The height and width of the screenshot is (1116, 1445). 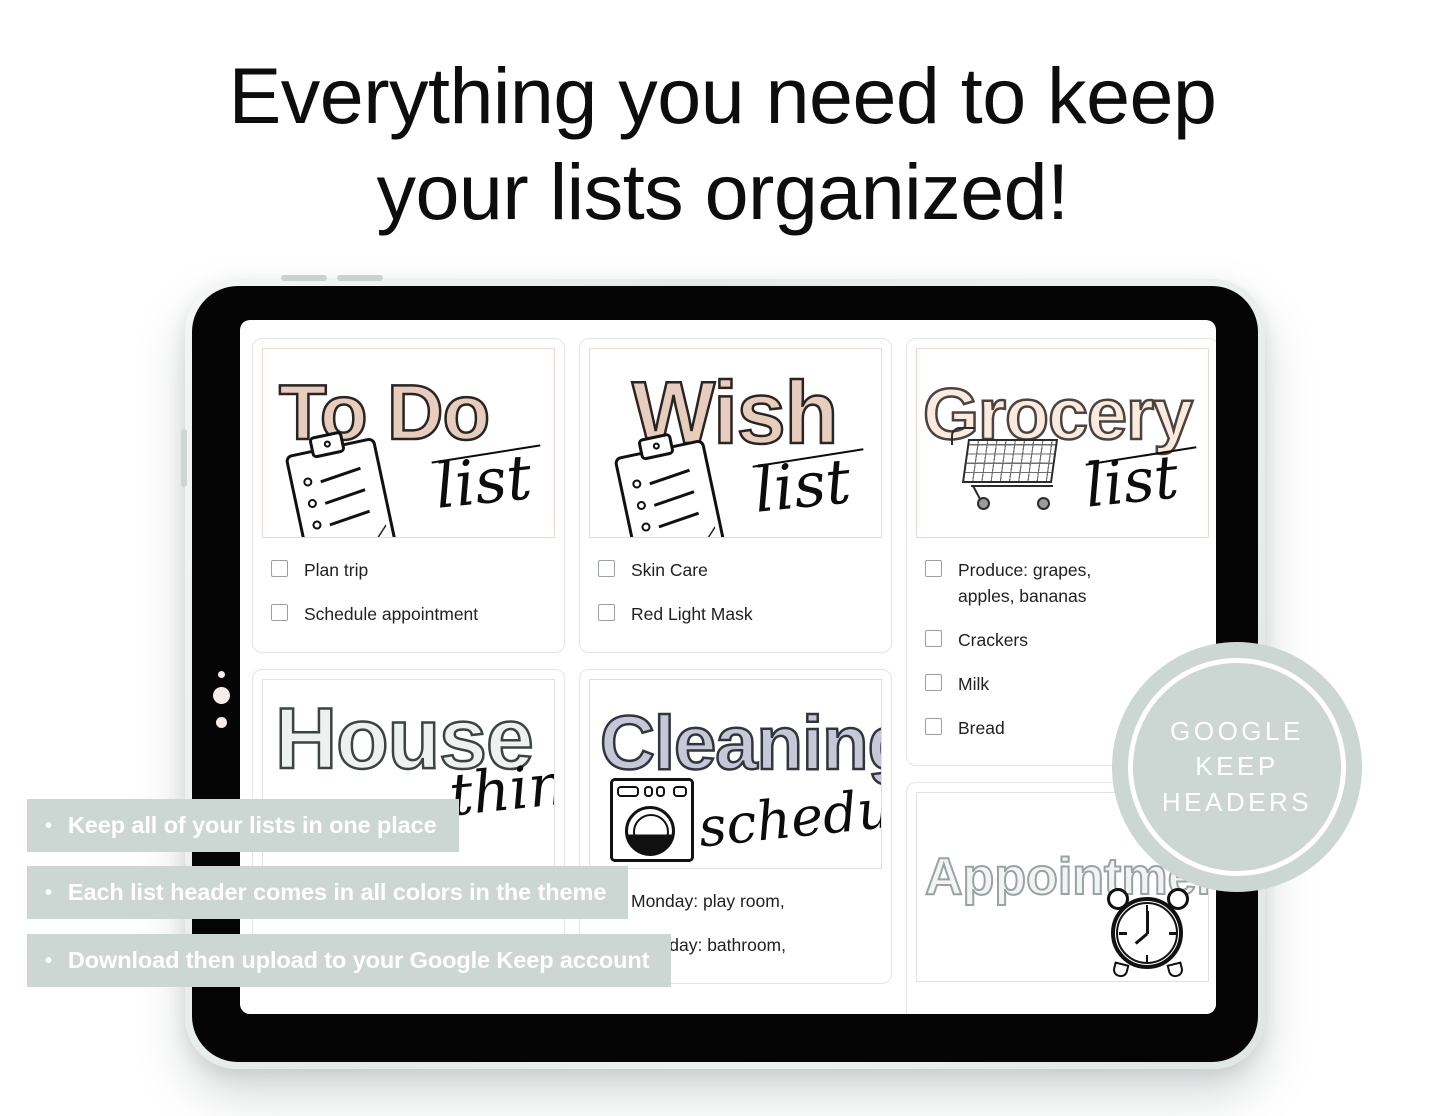 I want to click on list-item-label: Red Light Mask, so click(x=692, y=613).